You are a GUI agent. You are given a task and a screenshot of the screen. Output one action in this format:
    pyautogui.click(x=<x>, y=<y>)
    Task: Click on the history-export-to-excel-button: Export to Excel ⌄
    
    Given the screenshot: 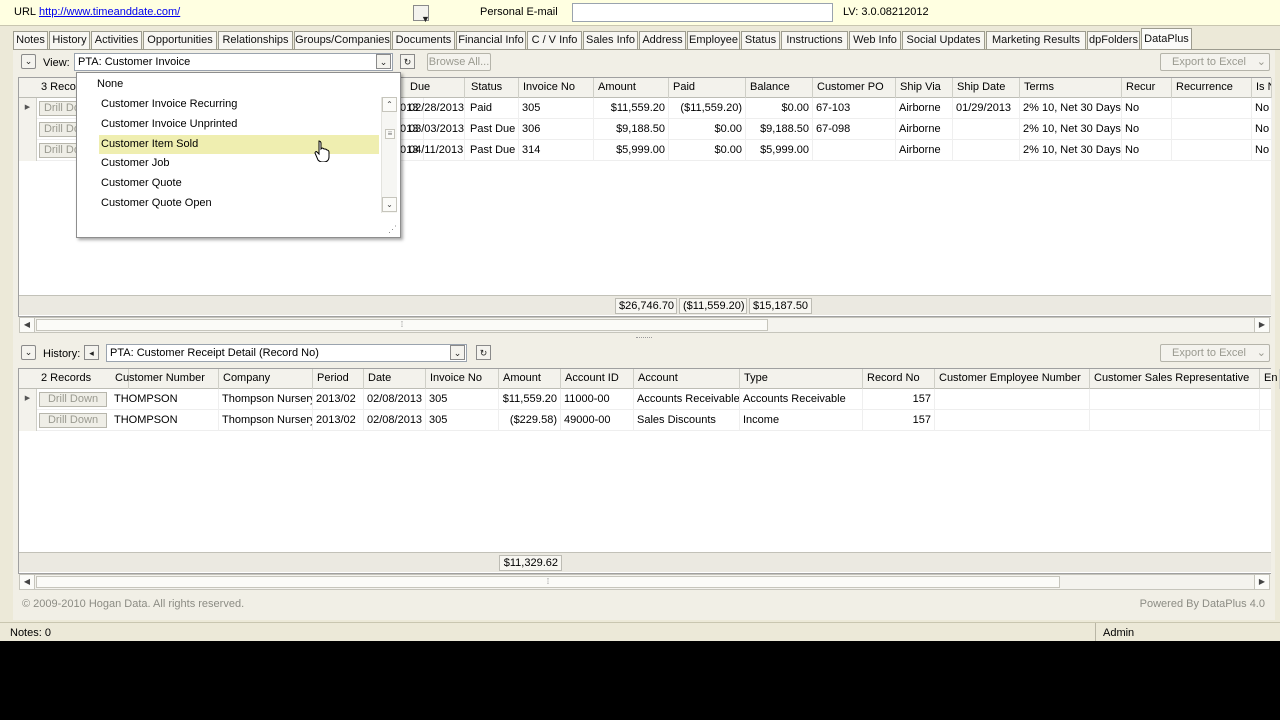 What is the action you would take?
    pyautogui.click(x=1215, y=353)
    